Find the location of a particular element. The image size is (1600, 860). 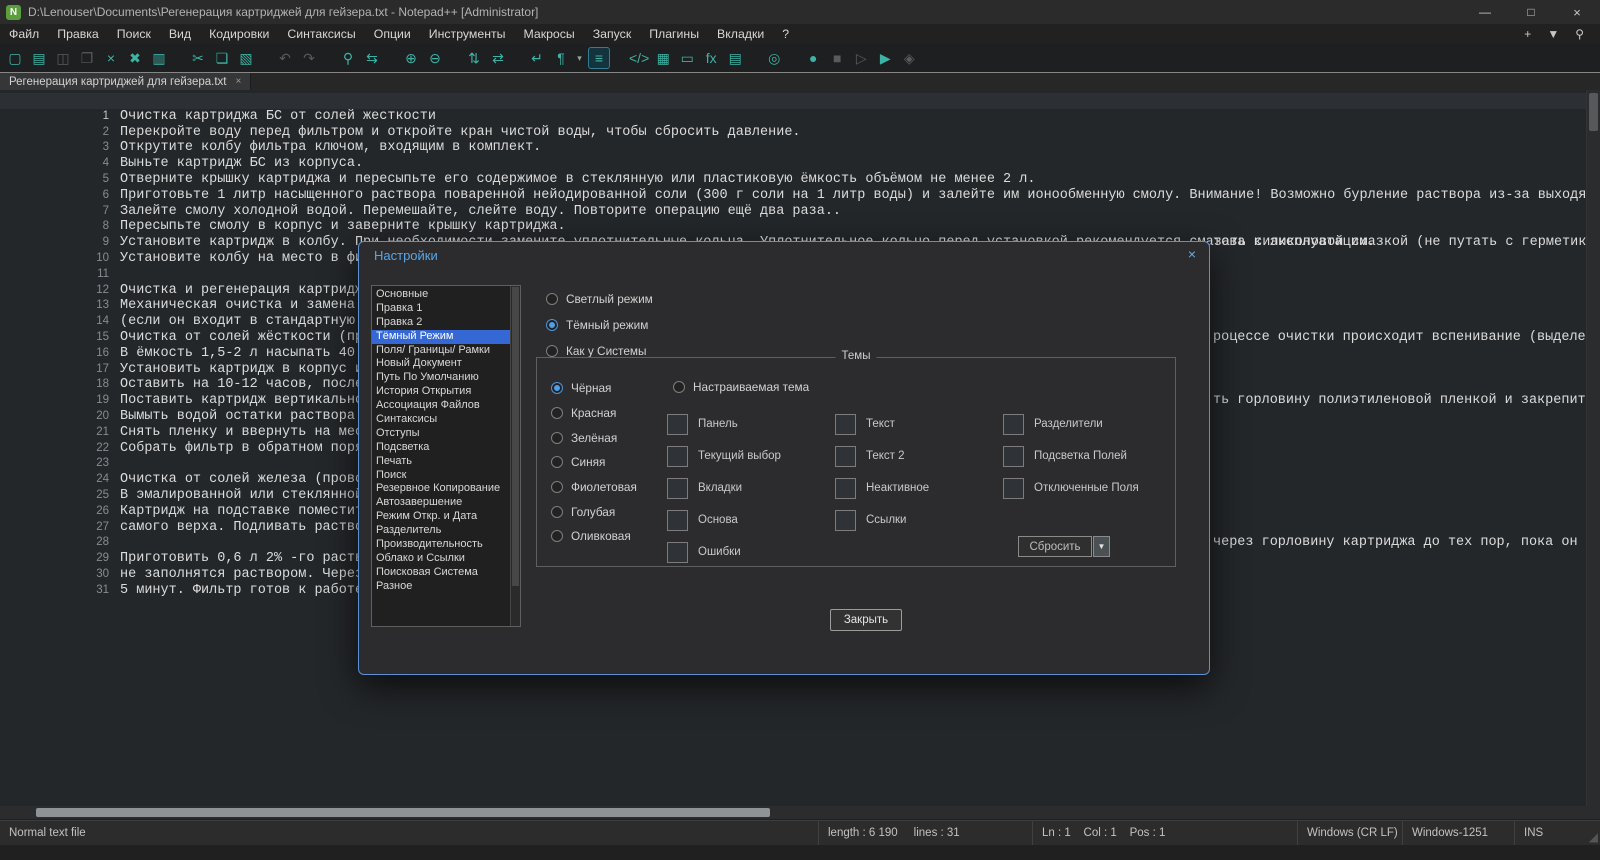

settings-category-item: Поисковая Система is located at coordinates (446, 573).